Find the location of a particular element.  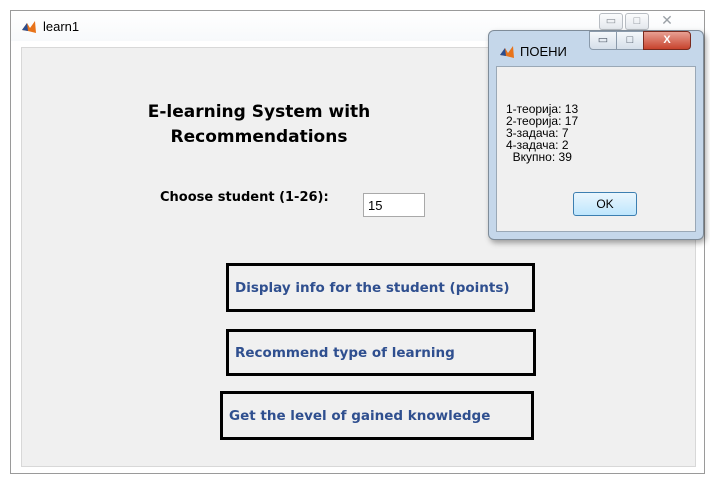

points-total-row: Вкупно: 39 is located at coordinates (539, 157).